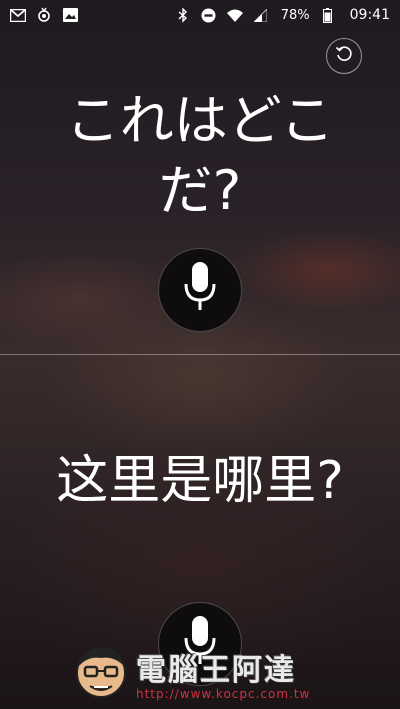 The height and width of the screenshot is (709, 400). What do you see at coordinates (234, 15) in the screenshot?
I see `wifi-icon` at bounding box center [234, 15].